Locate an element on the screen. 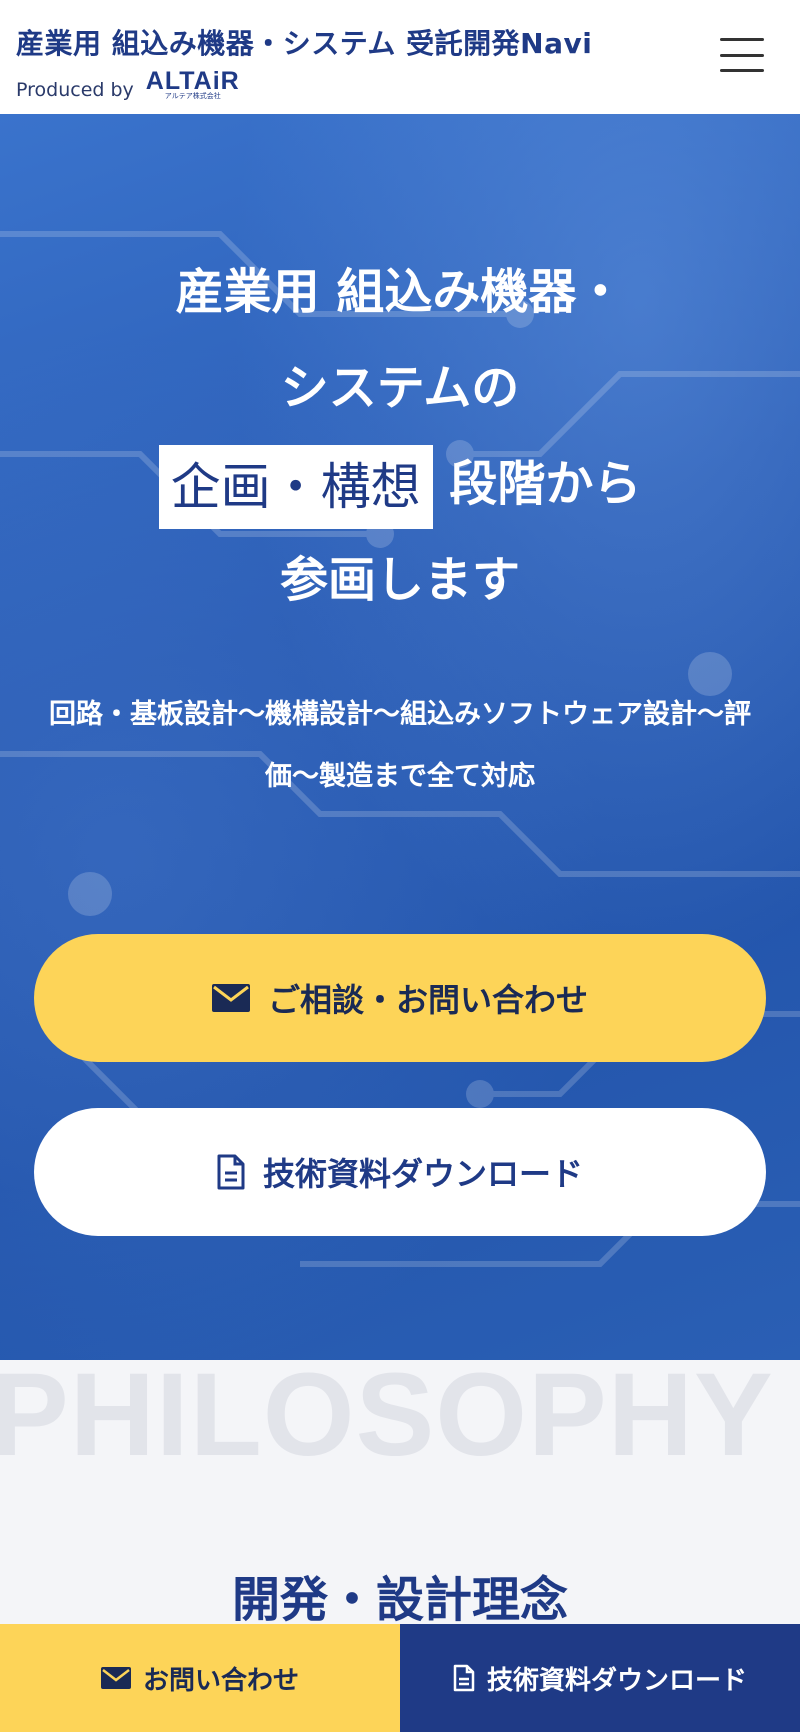 This screenshot has height=1732, width=800. produced-by: Produced by ALTAiR アルテア株式会社 is located at coordinates (128, 84).